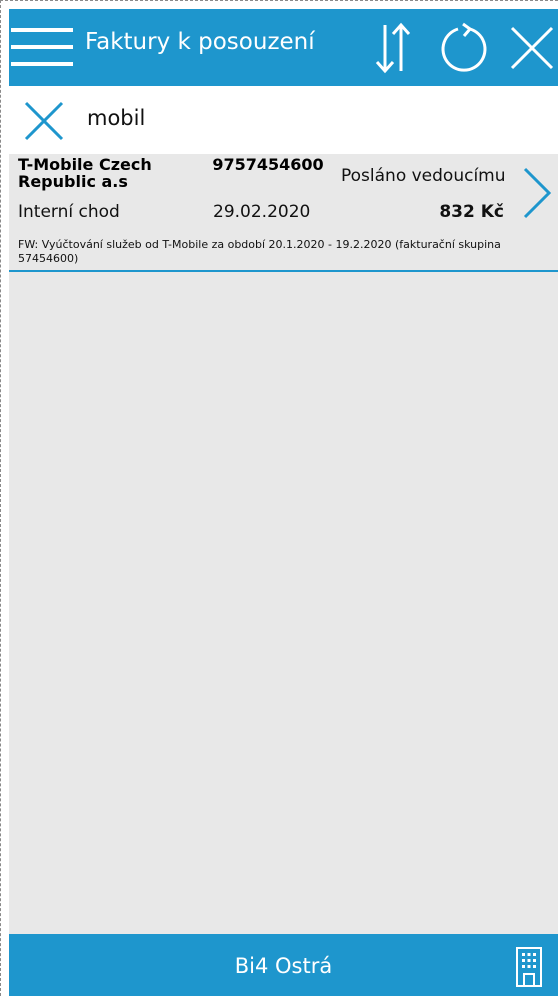 The height and width of the screenshot is (996, 558). What do you see at coordinates (463, 48) in the screenshot?
I see `refresh-icon` at bounding box center [463, 48].